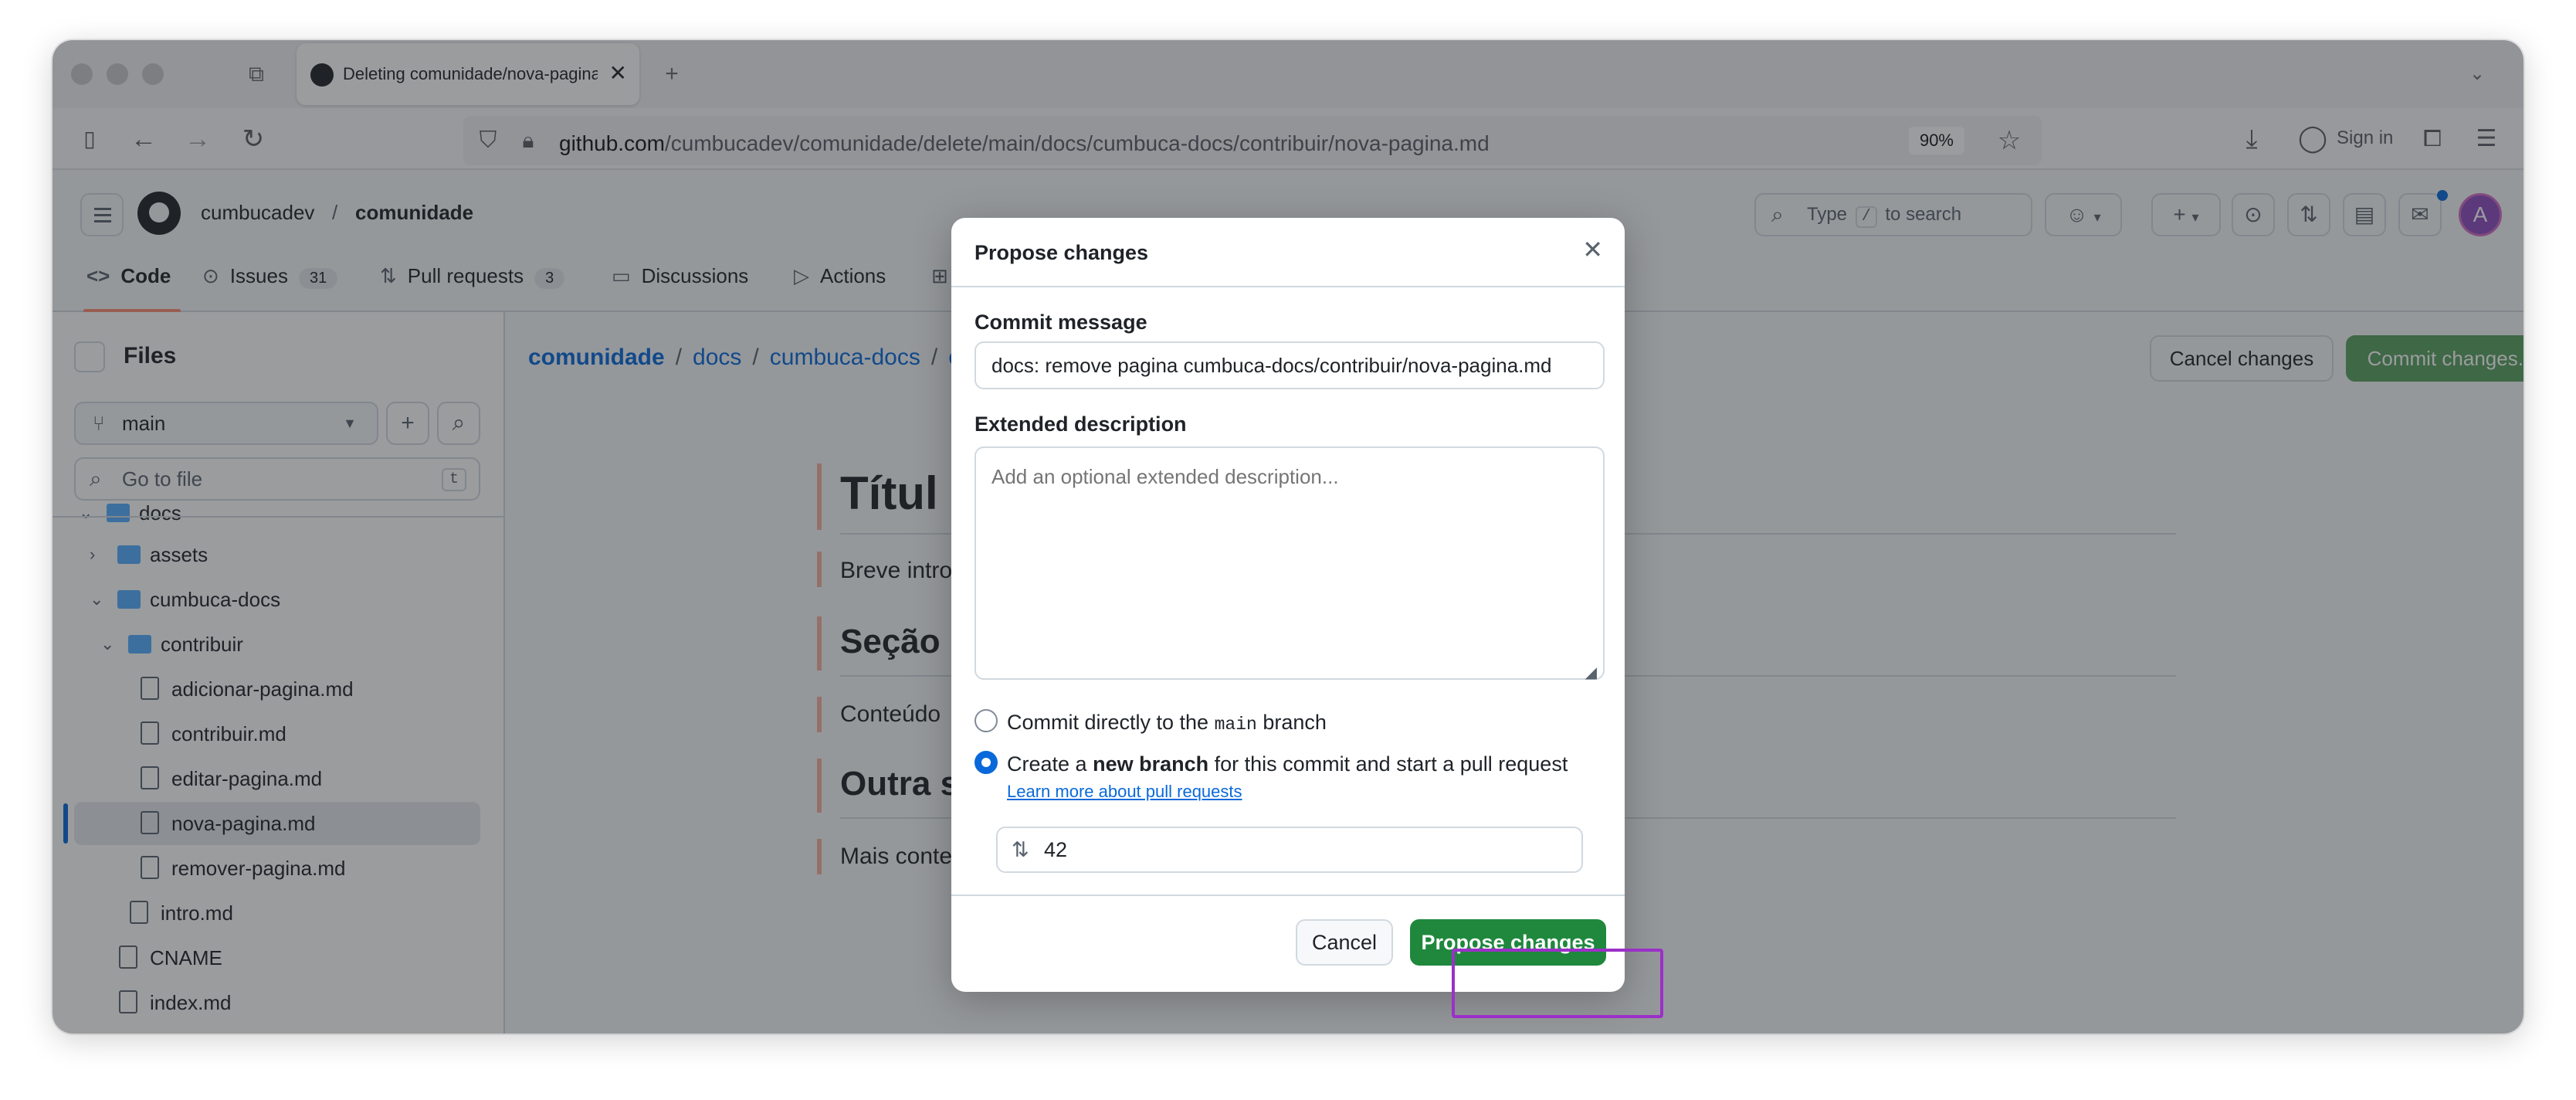 This screenshot has width=2576, height=1100. I want to click on branch-name-value: 42, so click(1056, 849).